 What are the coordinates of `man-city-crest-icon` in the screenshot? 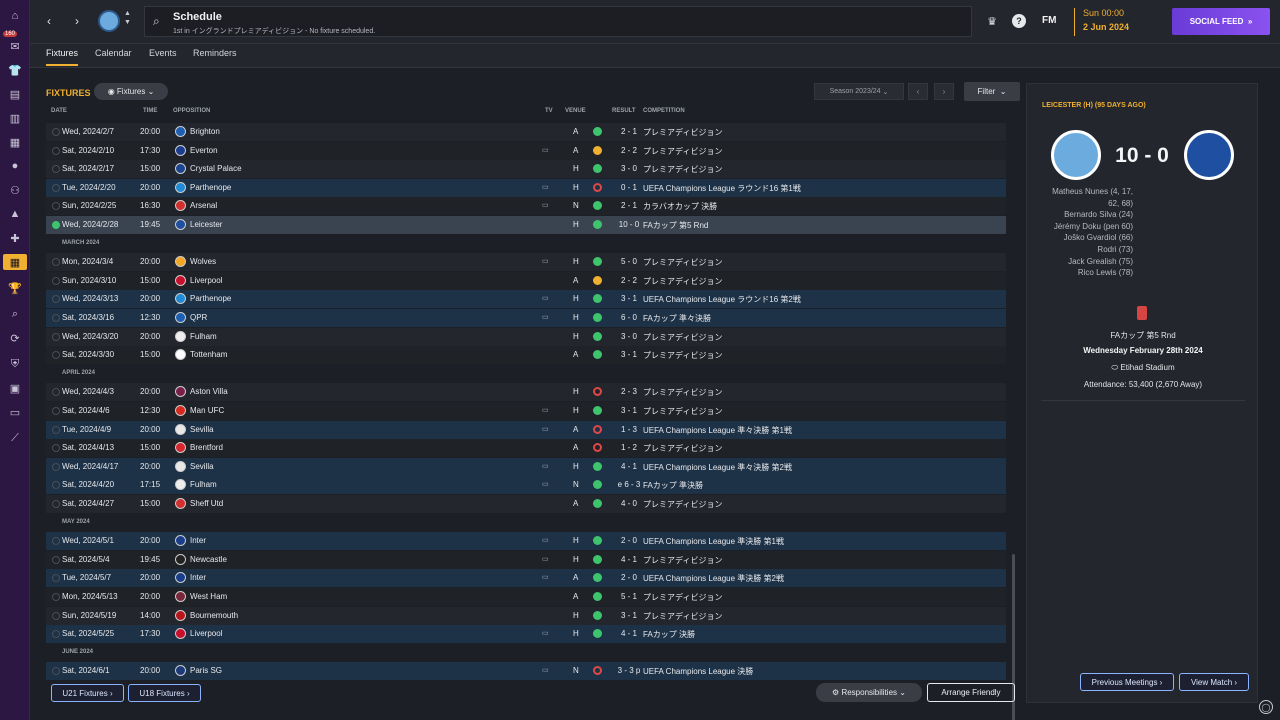 It's located at (1076, 155).